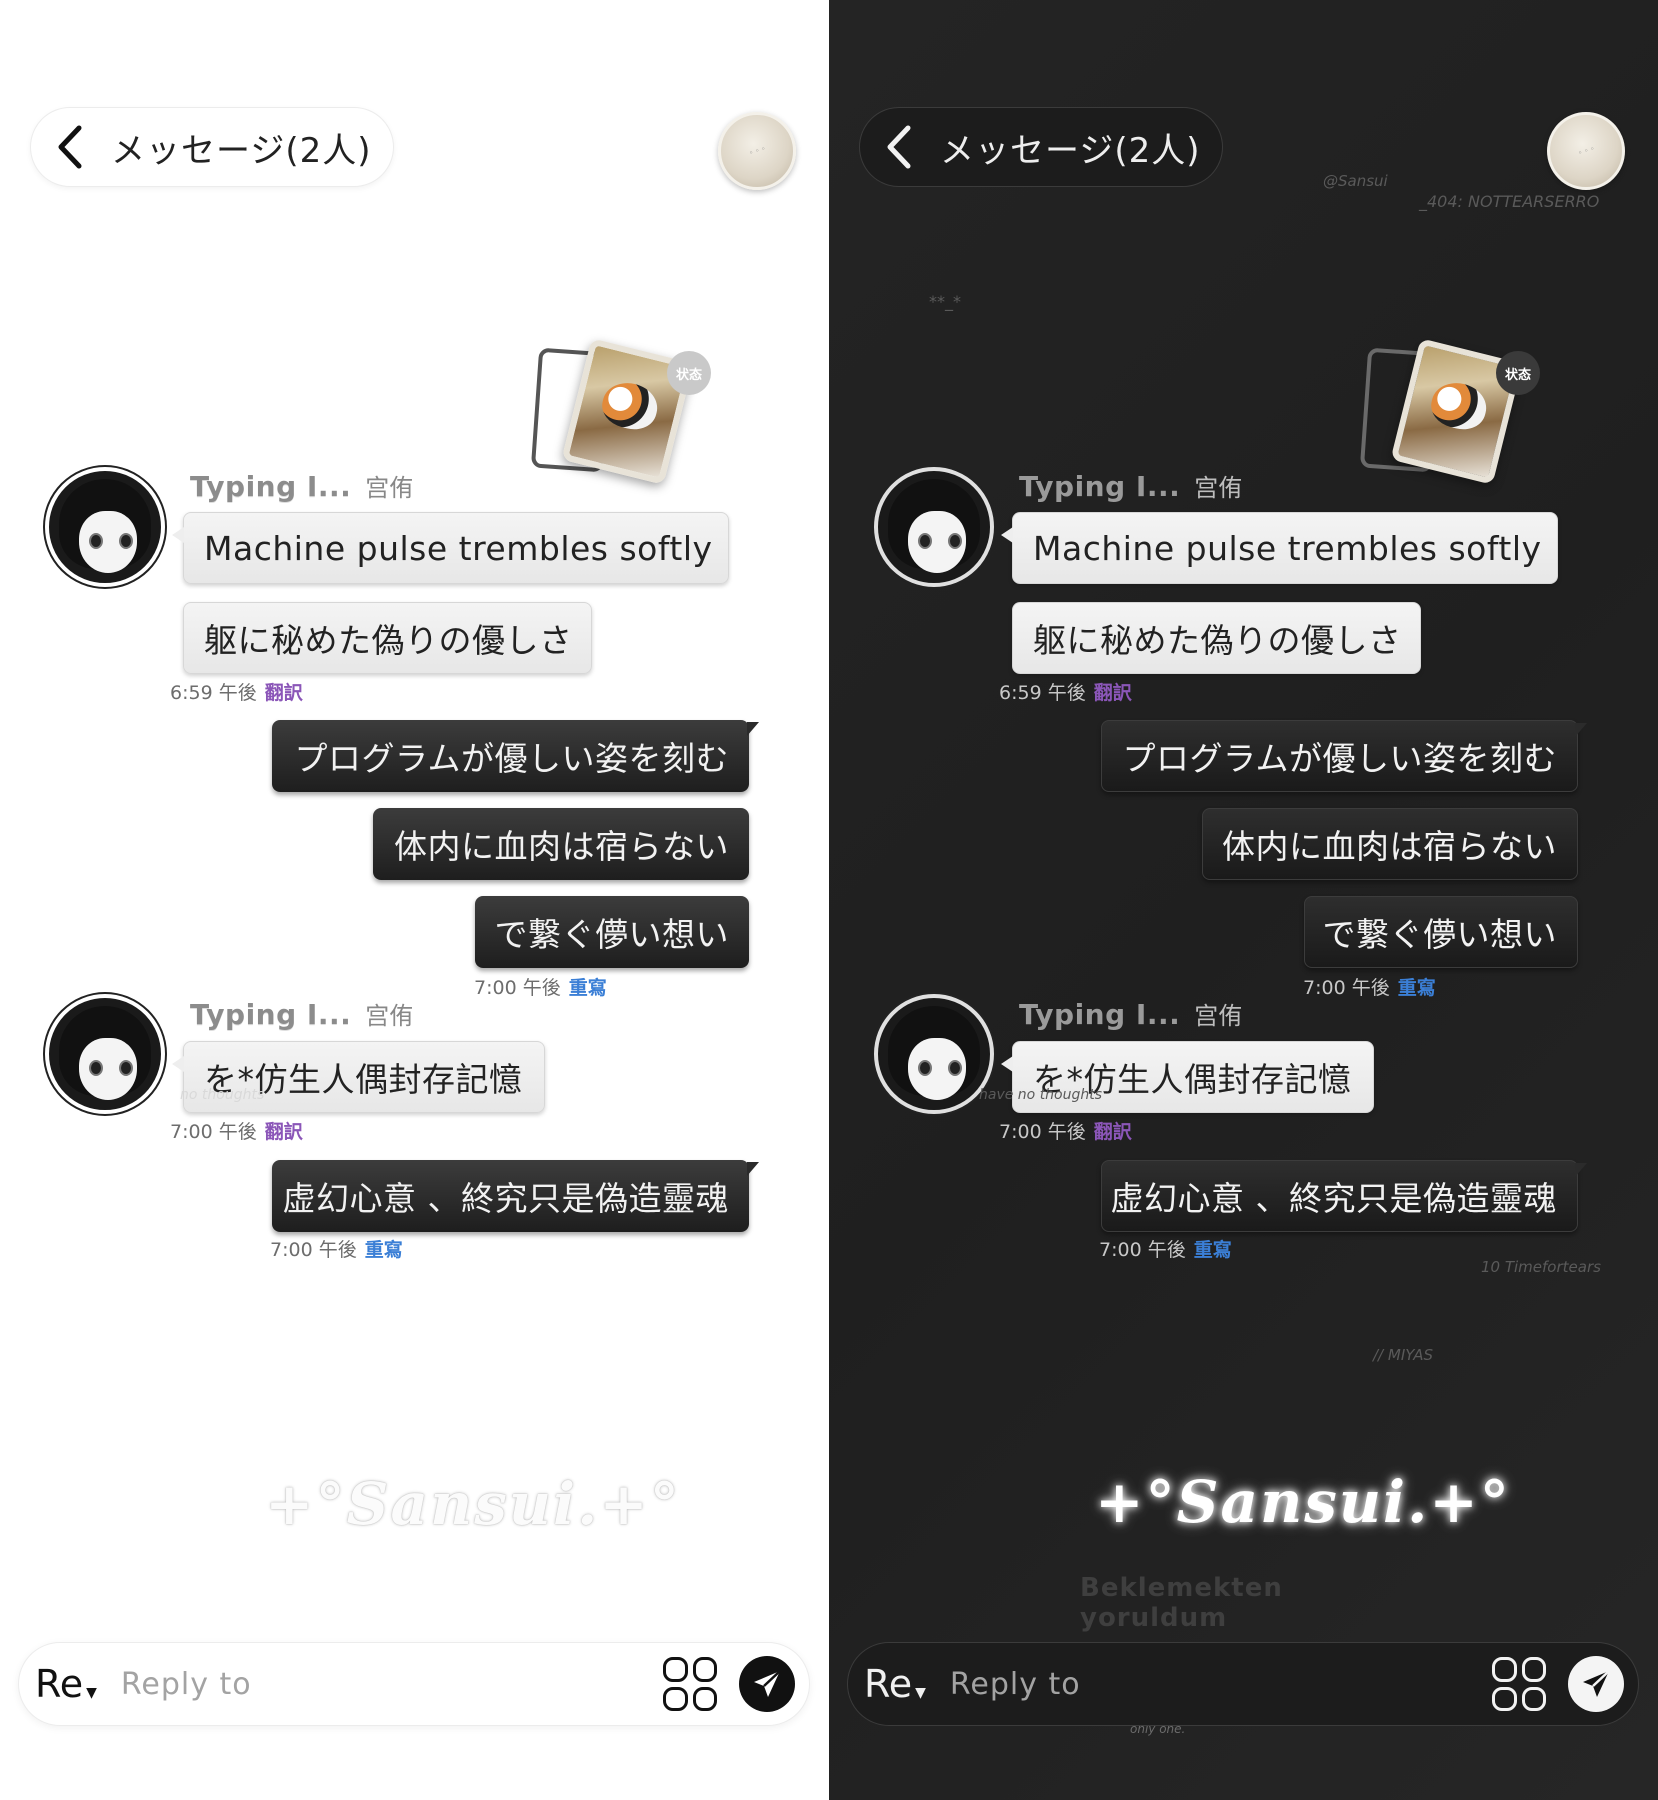  Describe the element at coordinates (1403, 1355) in the screenshot. I see `deco-text: // MIYAS` at that location.